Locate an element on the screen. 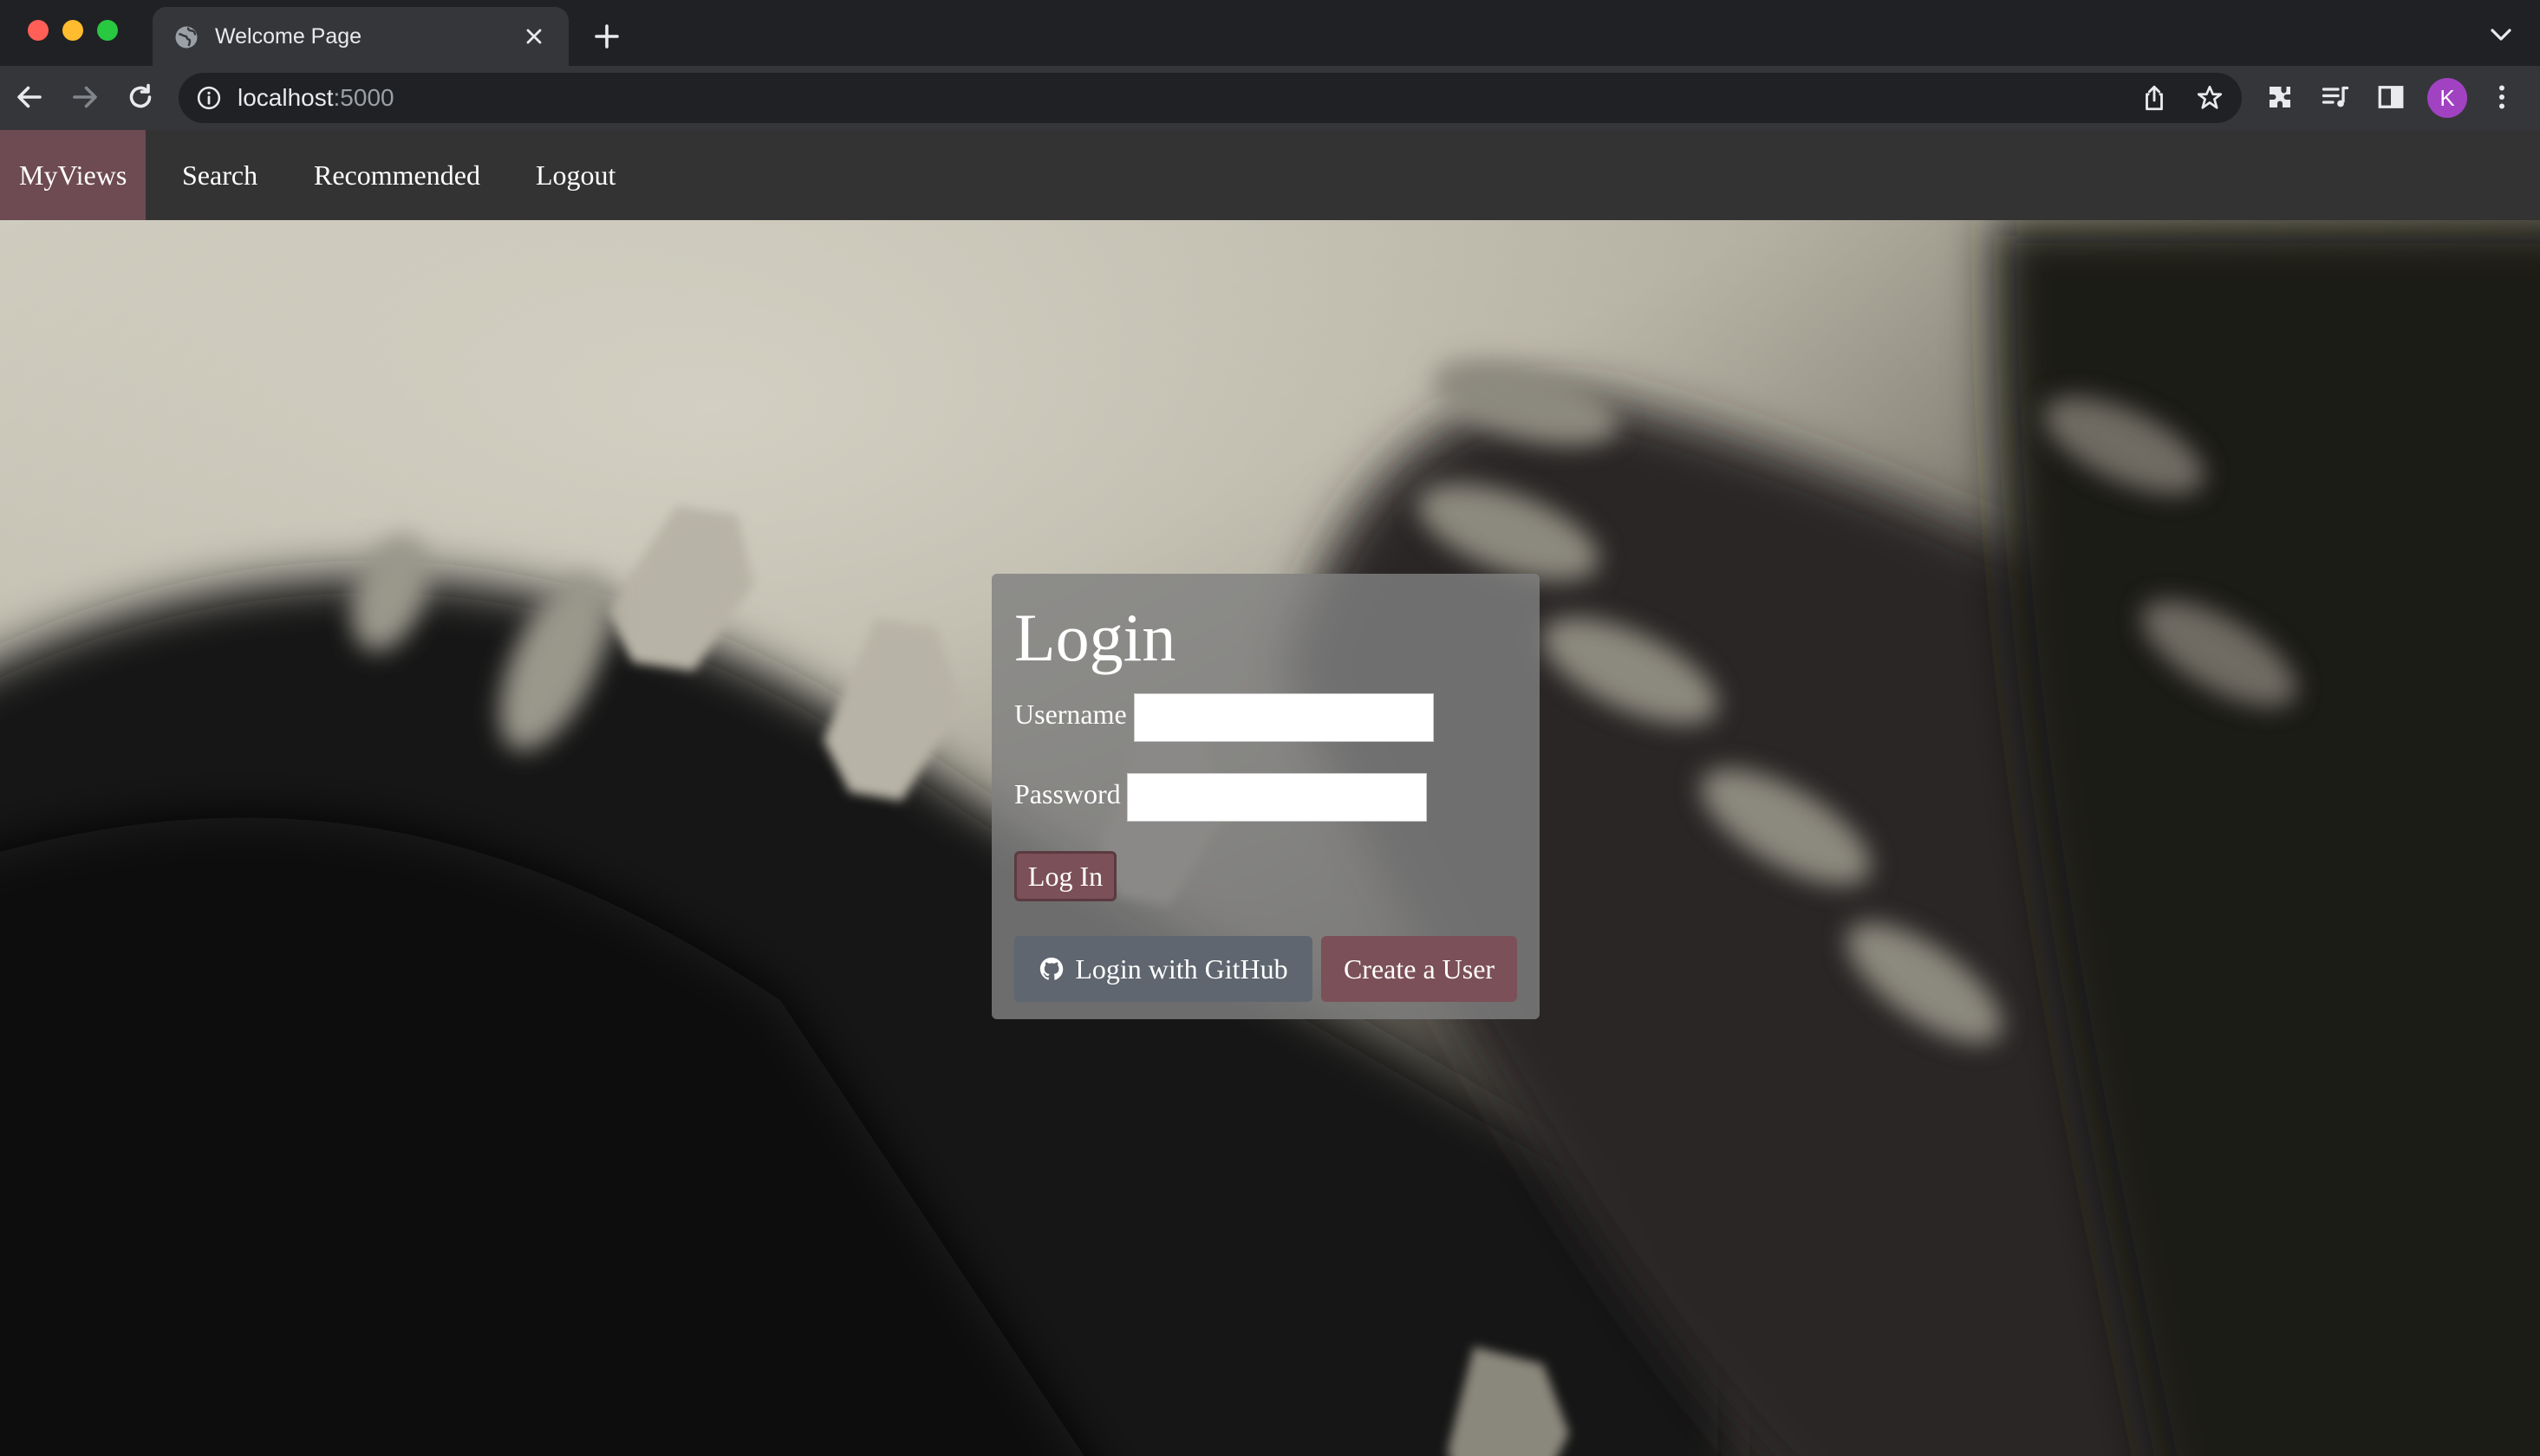  username-label: Username is located at coordinates (1070, 714).